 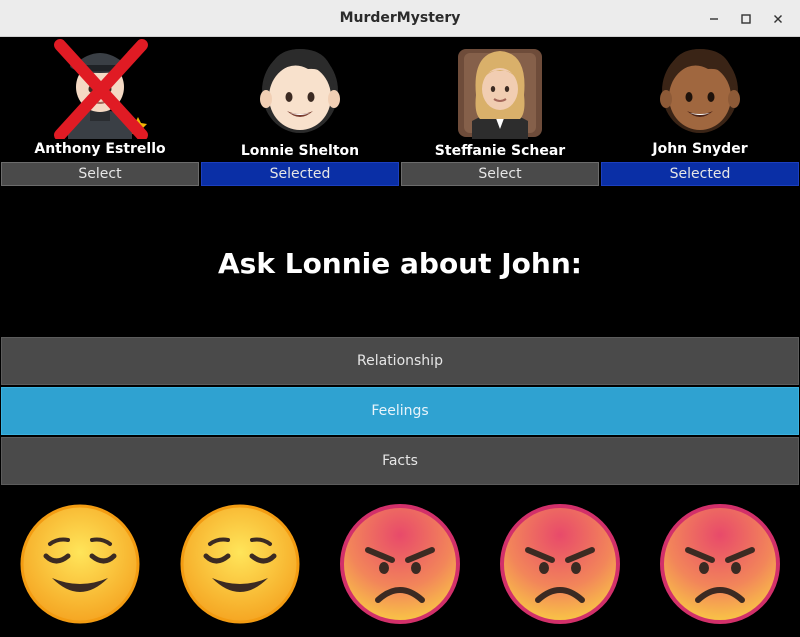 I want to click on facts-button: Facts, so click(x=400, y=461).